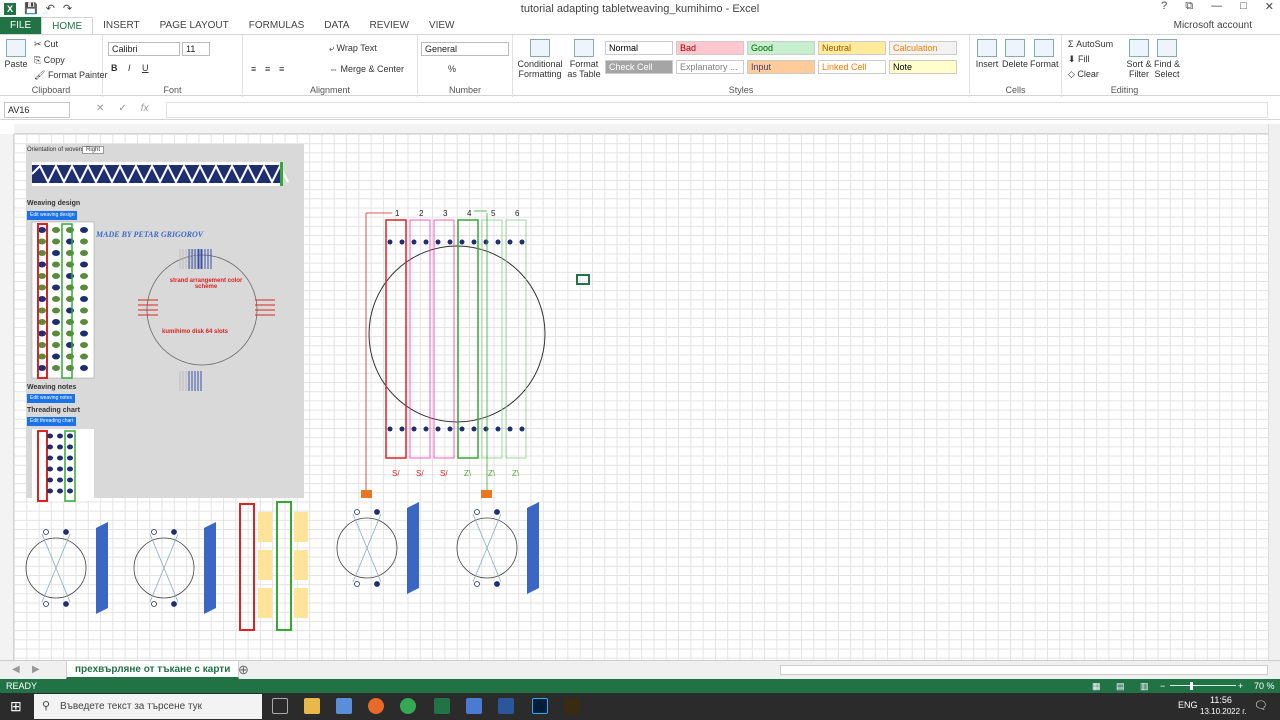 This screenshot has width=1280, height=720. Describe the element at coordinates (1216, 6) in the screenshot. I see `minimize-button: —` at that location.